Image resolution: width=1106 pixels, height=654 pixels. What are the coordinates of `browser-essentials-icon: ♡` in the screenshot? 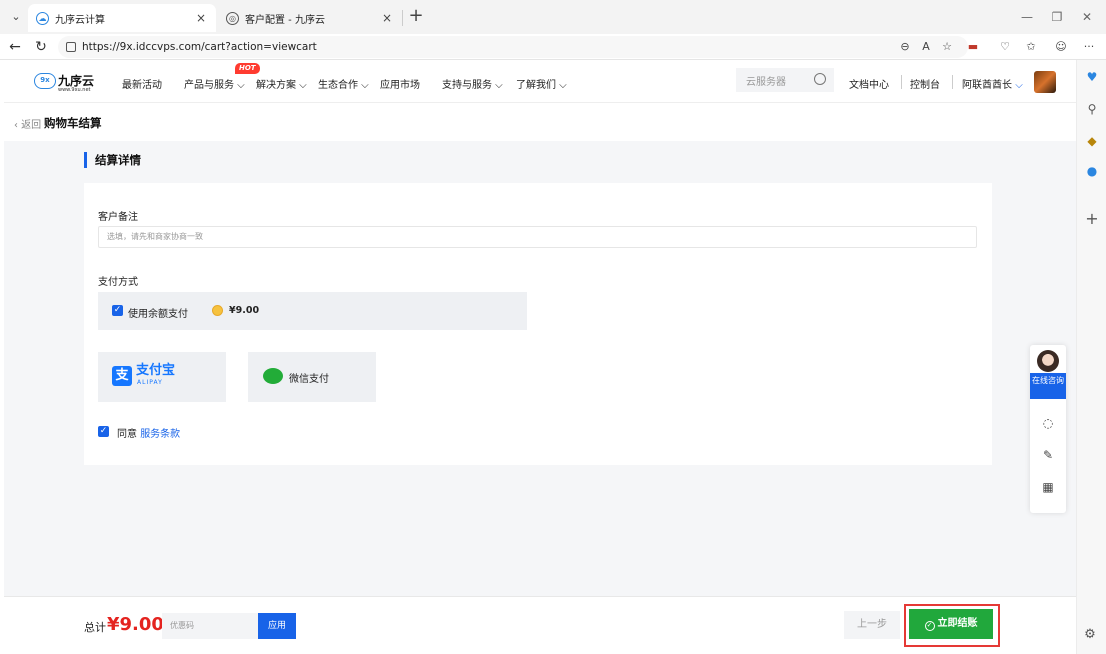 It's located at (1005, 47).